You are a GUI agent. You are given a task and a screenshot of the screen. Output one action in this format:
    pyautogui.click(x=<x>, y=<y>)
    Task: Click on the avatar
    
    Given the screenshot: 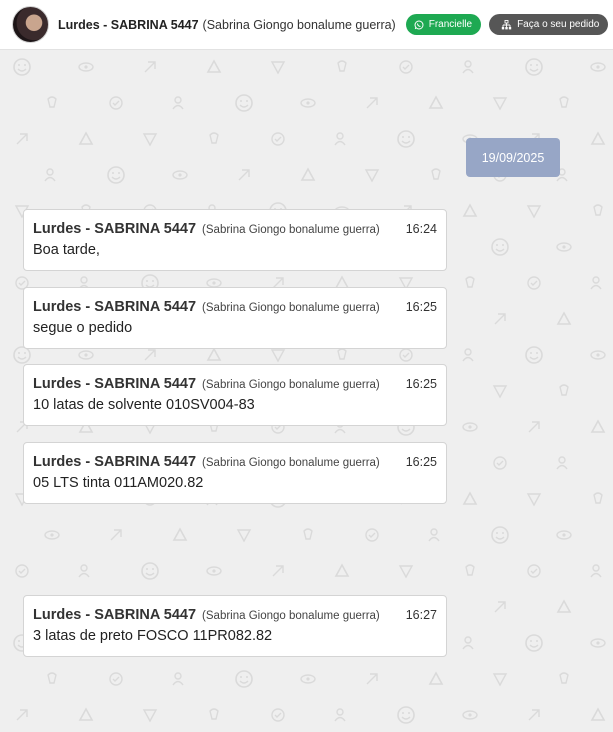 What is the action you would take?
    pyautogui.click(x=30, y=24)
    